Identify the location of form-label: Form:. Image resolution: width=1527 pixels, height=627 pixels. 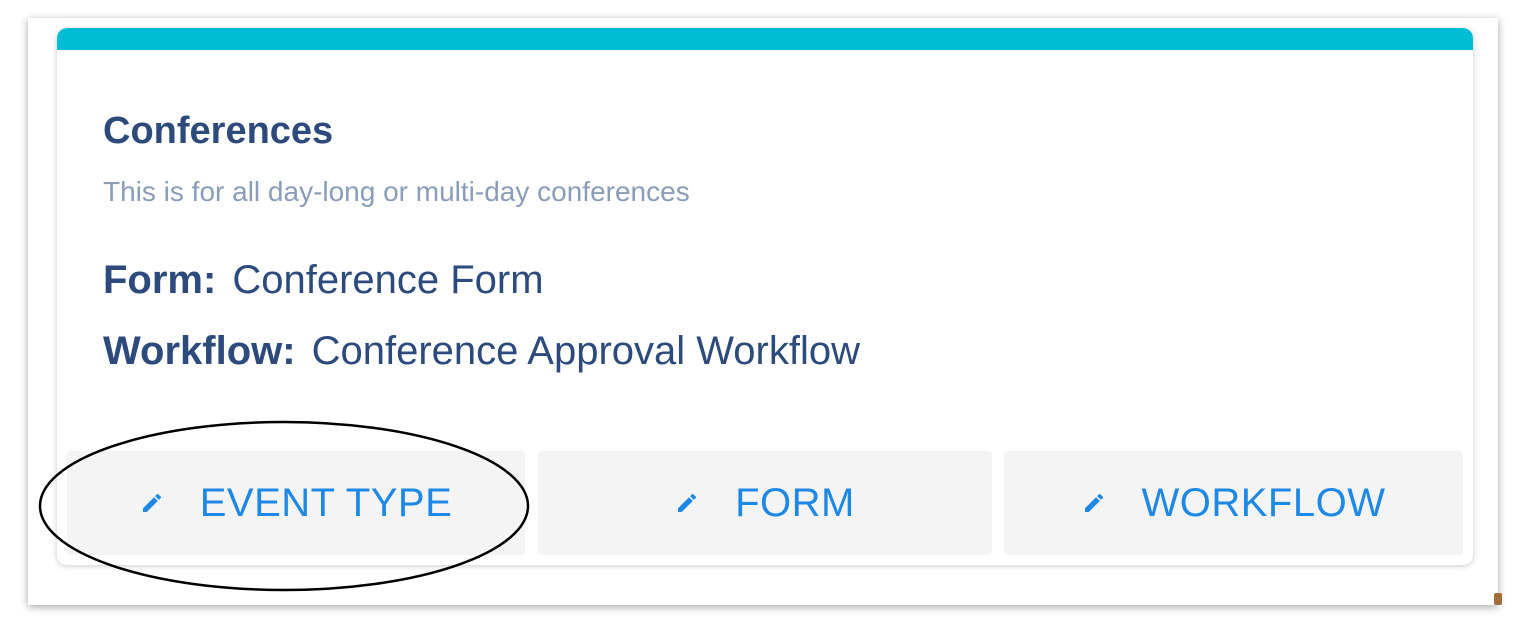
(160, 280).